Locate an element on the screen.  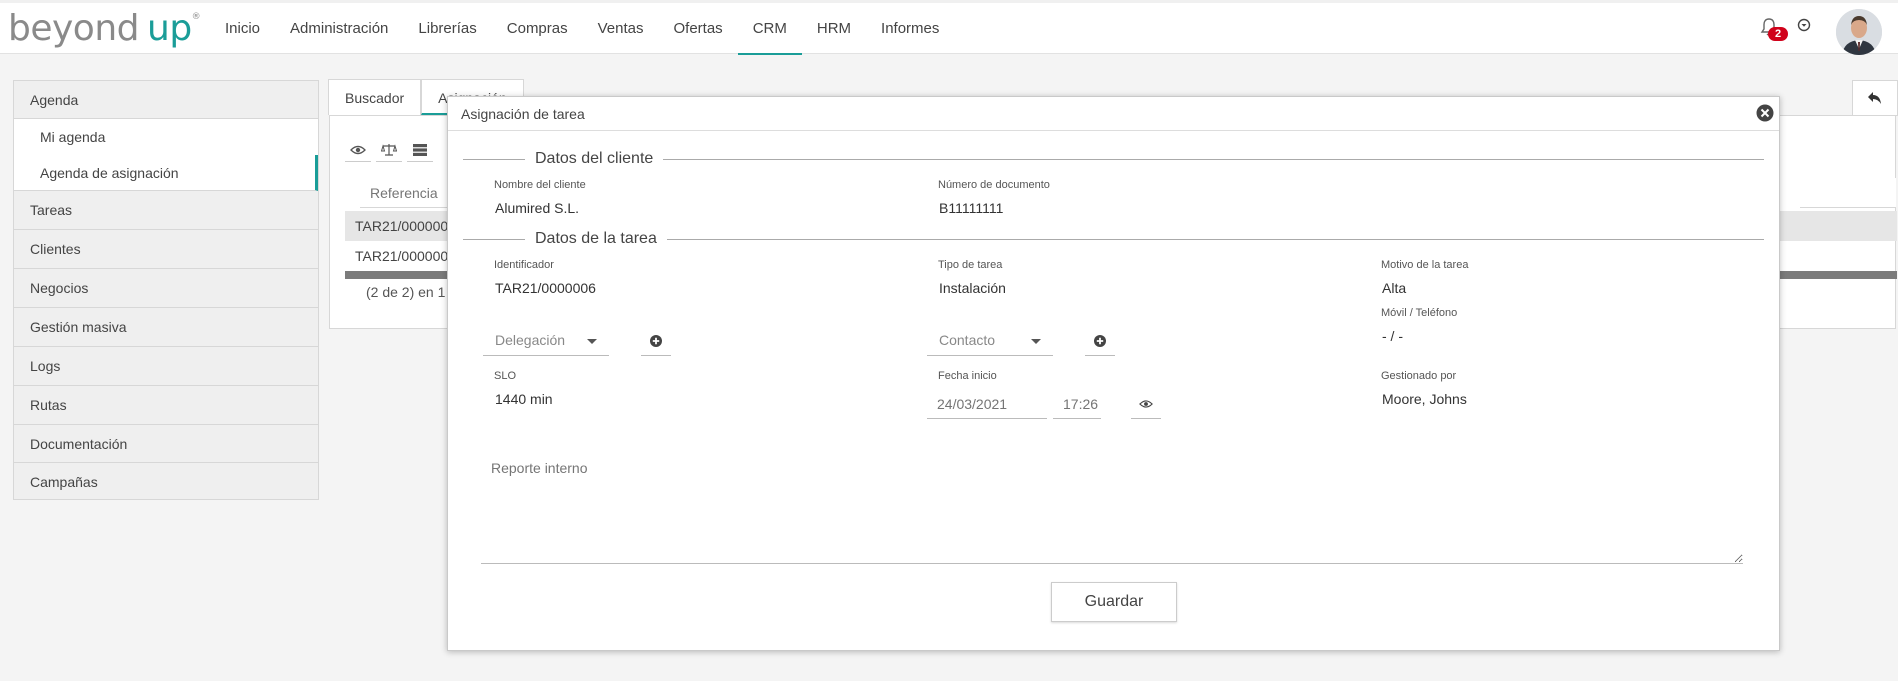
close-icon is located at coordinates (1765, 113).